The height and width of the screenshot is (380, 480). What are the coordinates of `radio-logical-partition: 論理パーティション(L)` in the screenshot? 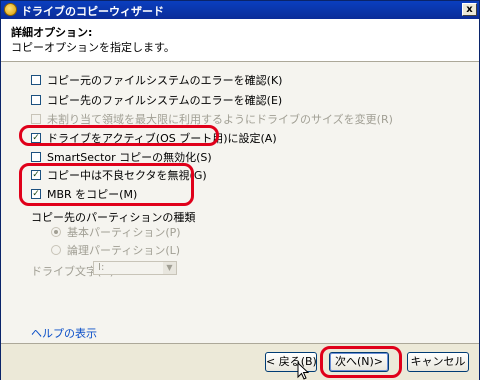 It's located at (115, 250).